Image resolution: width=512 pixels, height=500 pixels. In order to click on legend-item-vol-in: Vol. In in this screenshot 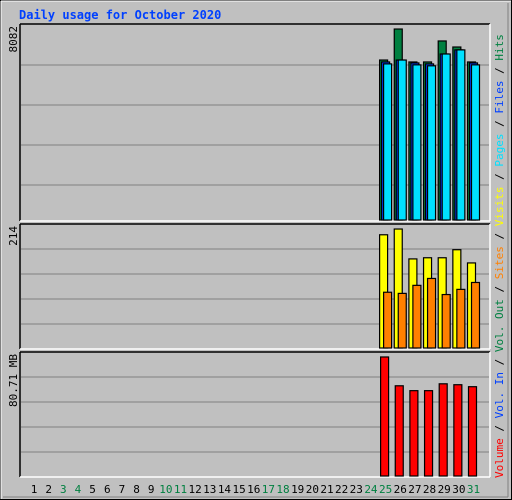, I will do `click(499, 395)`.